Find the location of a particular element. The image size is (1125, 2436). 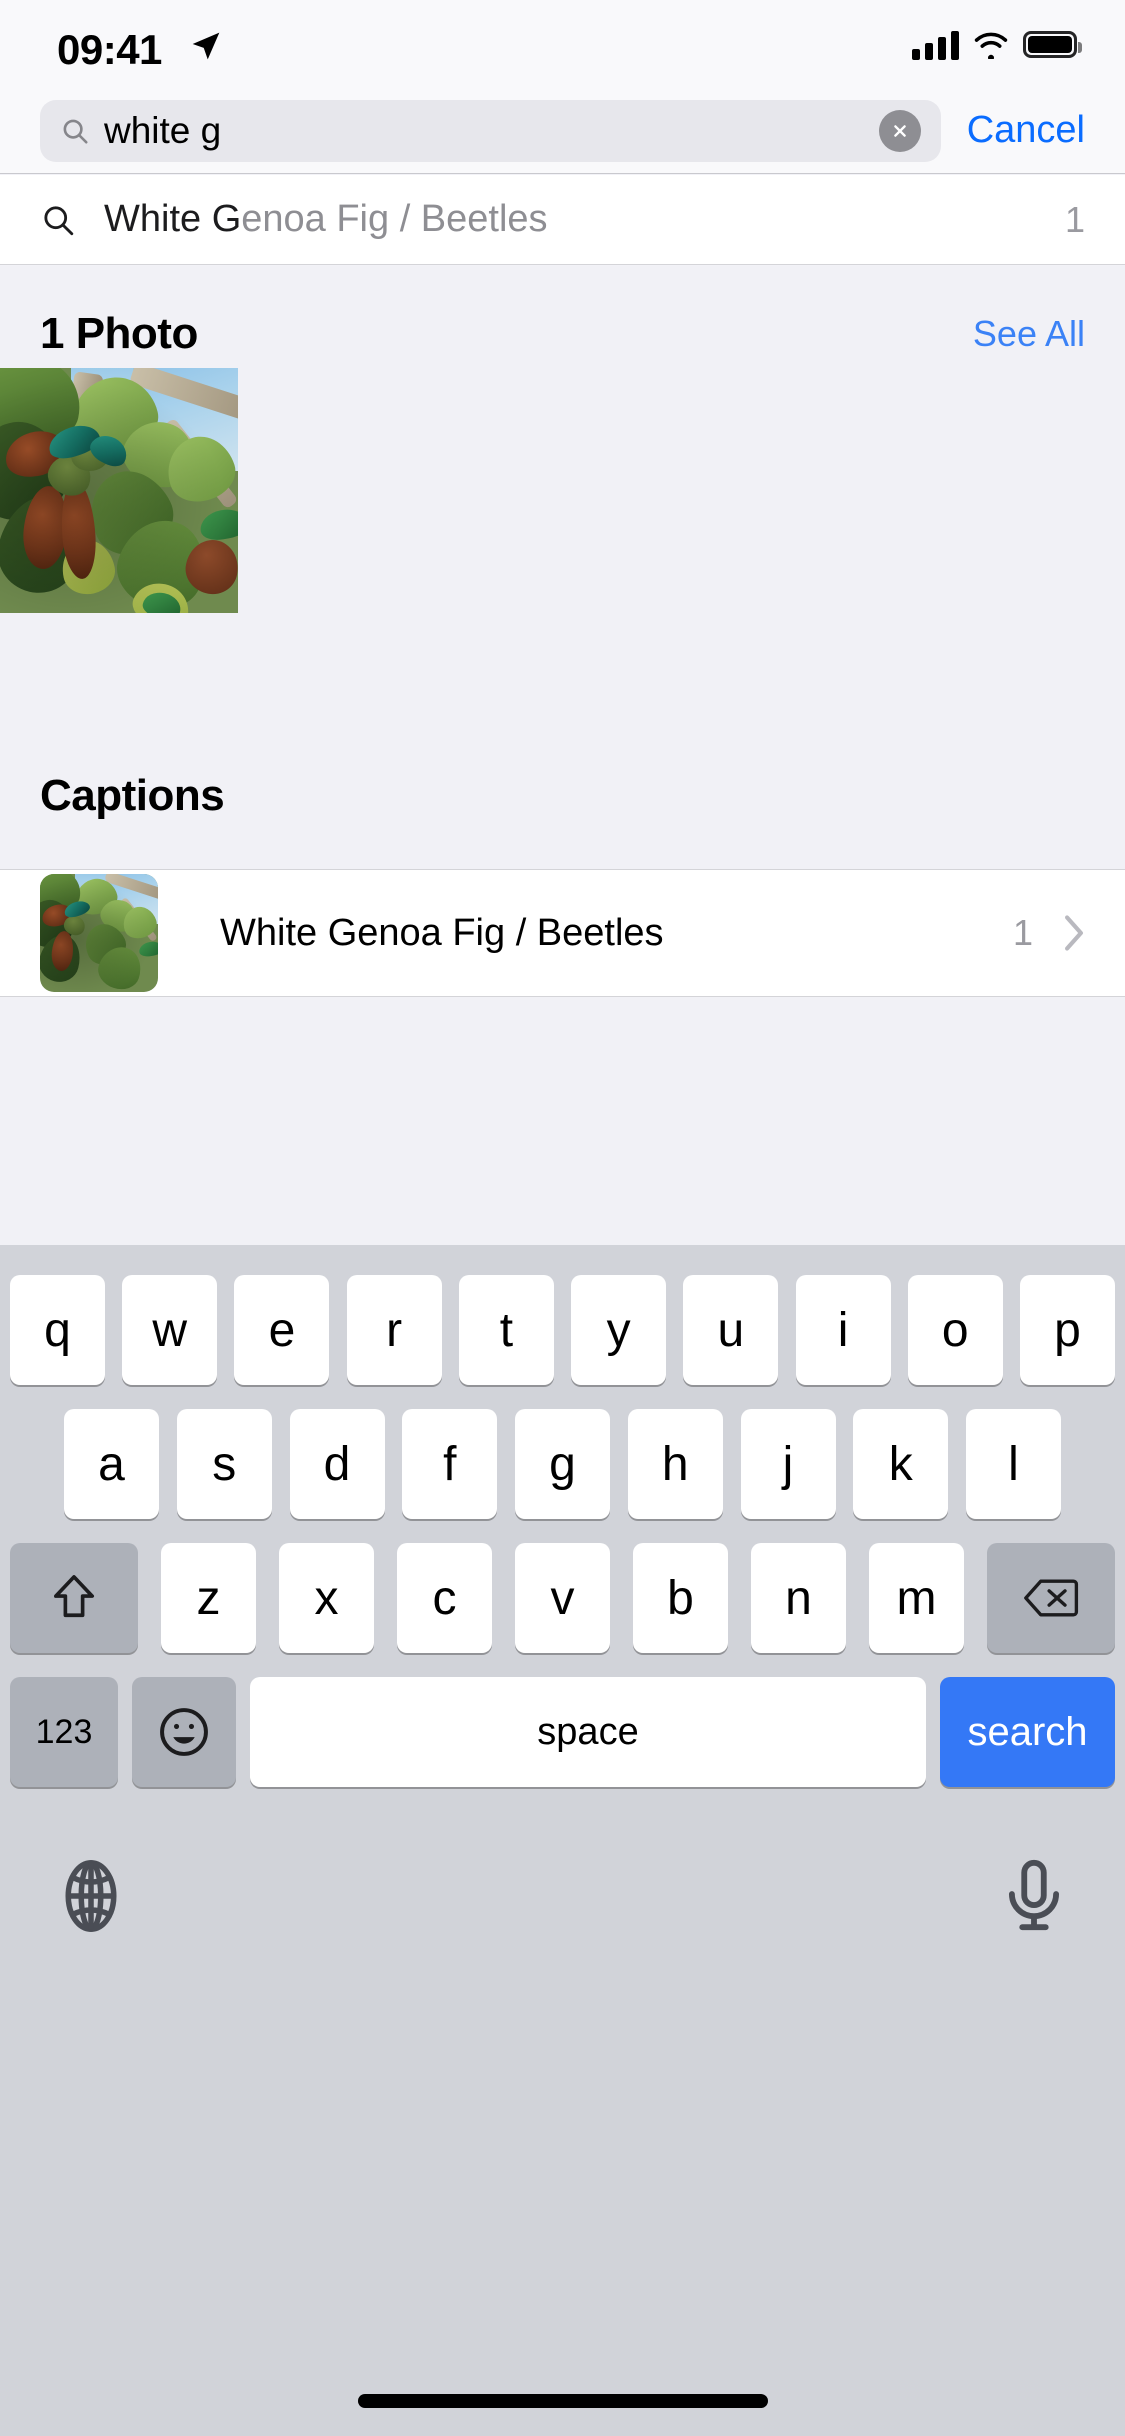

keyboard-row-2: a s d f g h j k l is located at coordinates (562, 1464).